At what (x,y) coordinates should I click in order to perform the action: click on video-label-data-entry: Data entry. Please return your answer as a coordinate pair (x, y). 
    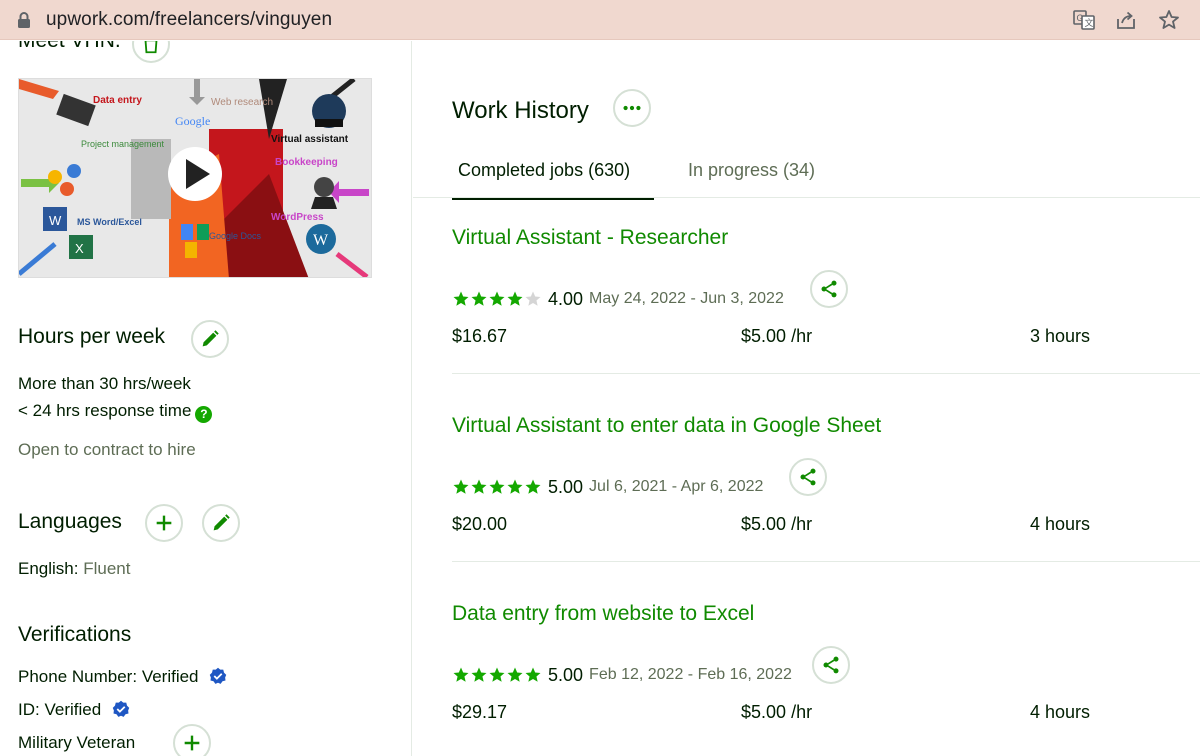
    Looking at the image, I should click on (117, 100).